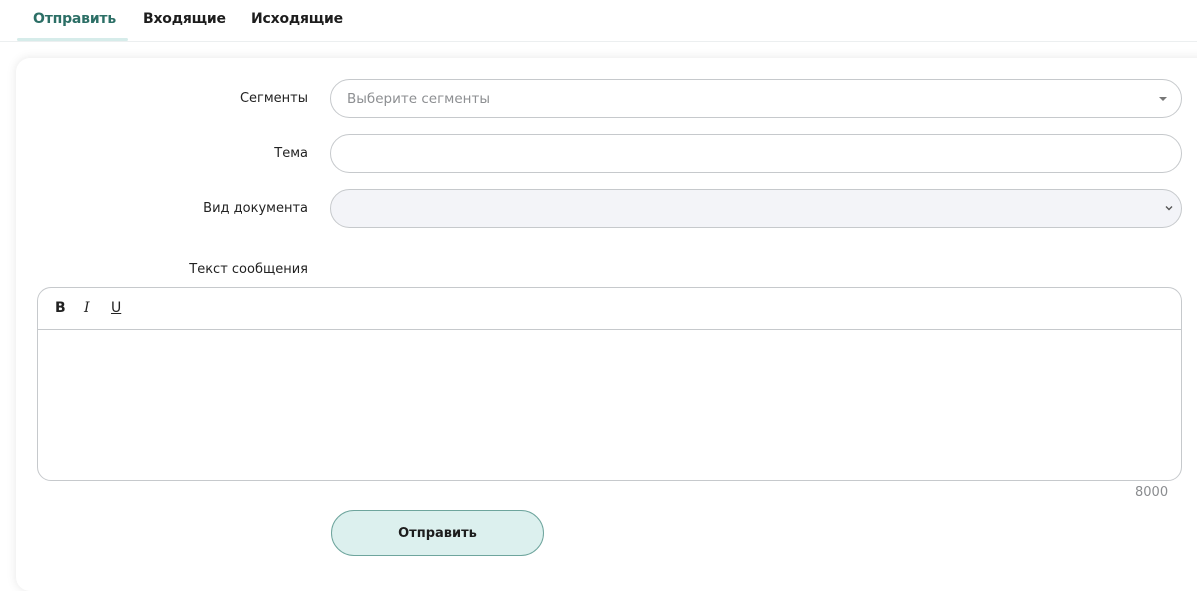  I want to click on tab-bar: Отправить Входящие Исходящие, so click(598, 21).